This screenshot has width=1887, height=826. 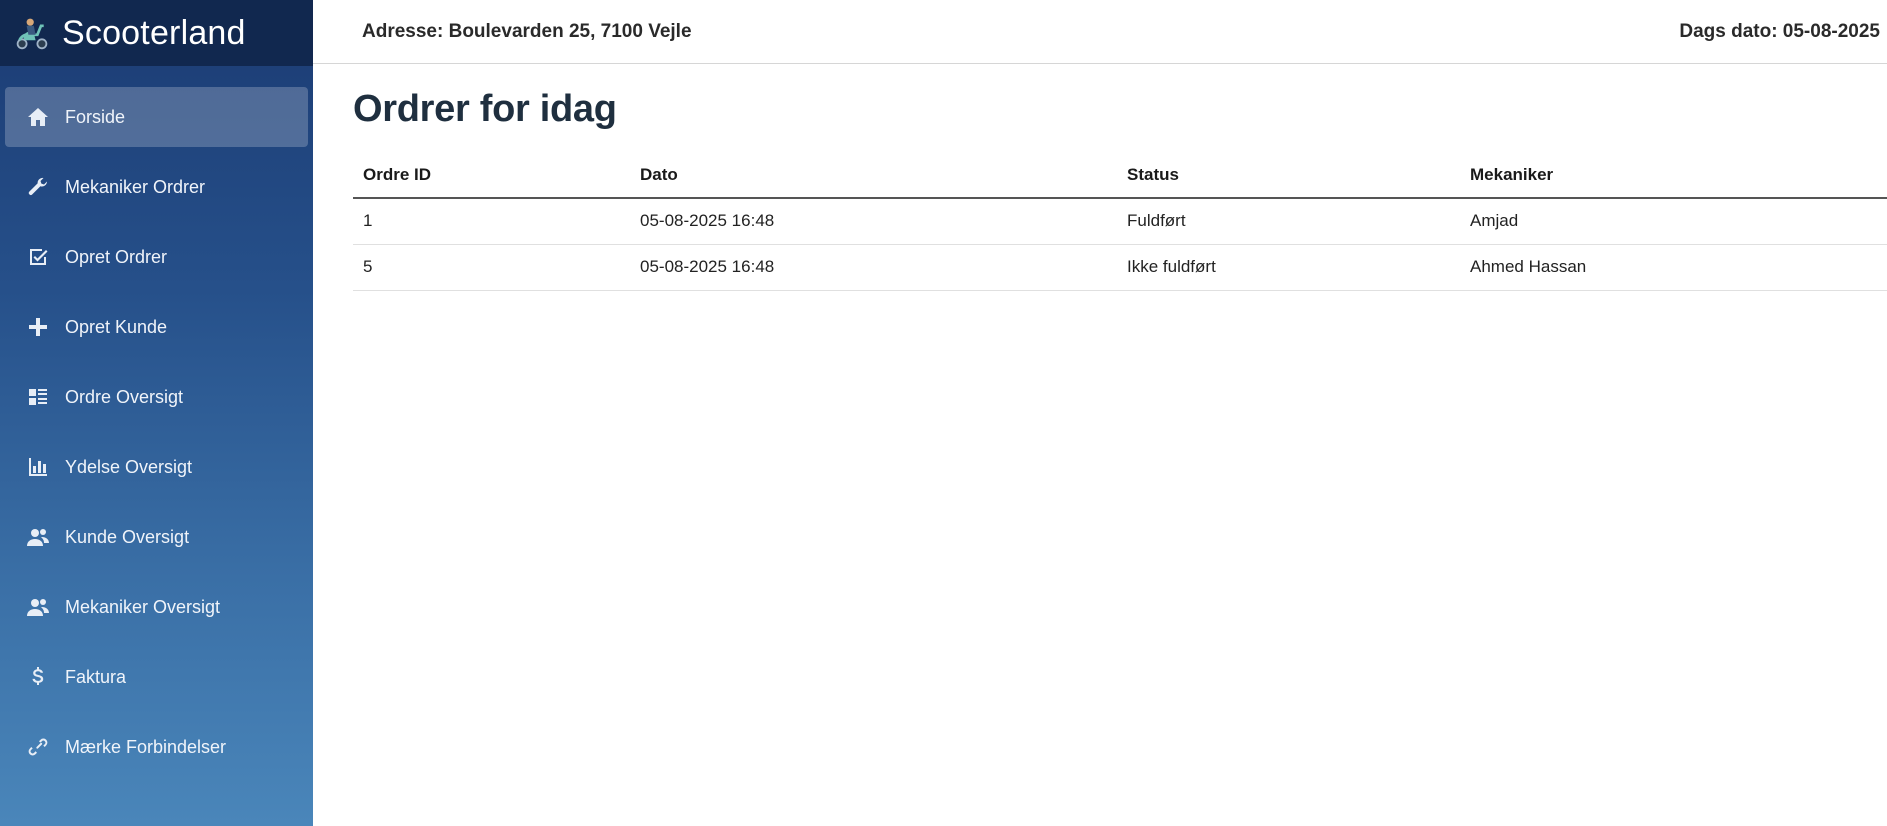 What do you see at coordinates (129, 466) in the screenshot?
I see `sidebar-item-label: Ydelse Oversigt` at bounding box center [129, 466].